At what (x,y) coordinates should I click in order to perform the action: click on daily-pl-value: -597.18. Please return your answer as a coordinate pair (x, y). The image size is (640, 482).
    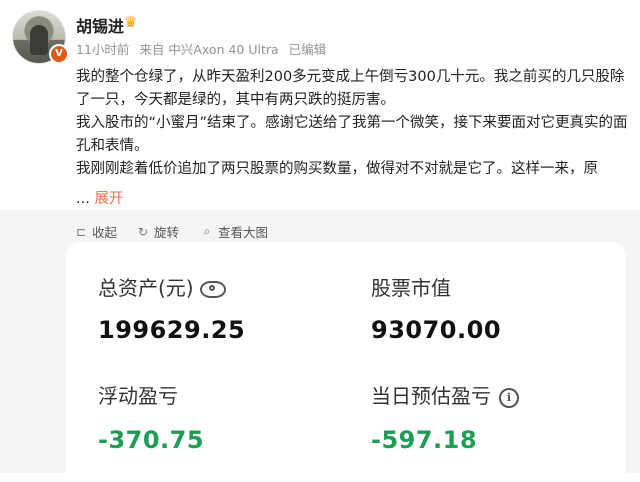
    Looking at the image, I should click on (424, 440).